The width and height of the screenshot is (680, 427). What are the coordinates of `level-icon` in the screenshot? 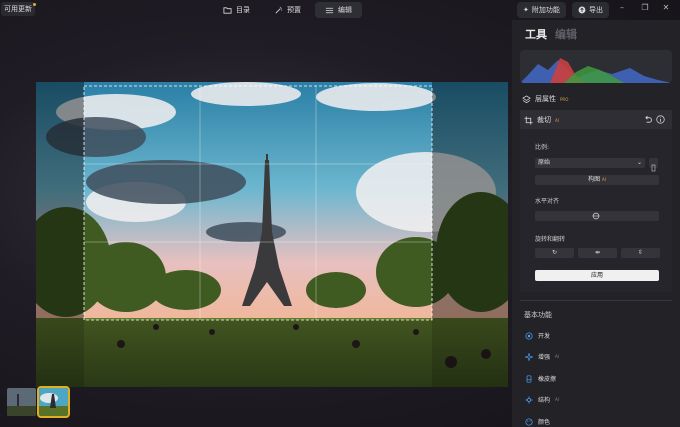 It's located at (596, 216).